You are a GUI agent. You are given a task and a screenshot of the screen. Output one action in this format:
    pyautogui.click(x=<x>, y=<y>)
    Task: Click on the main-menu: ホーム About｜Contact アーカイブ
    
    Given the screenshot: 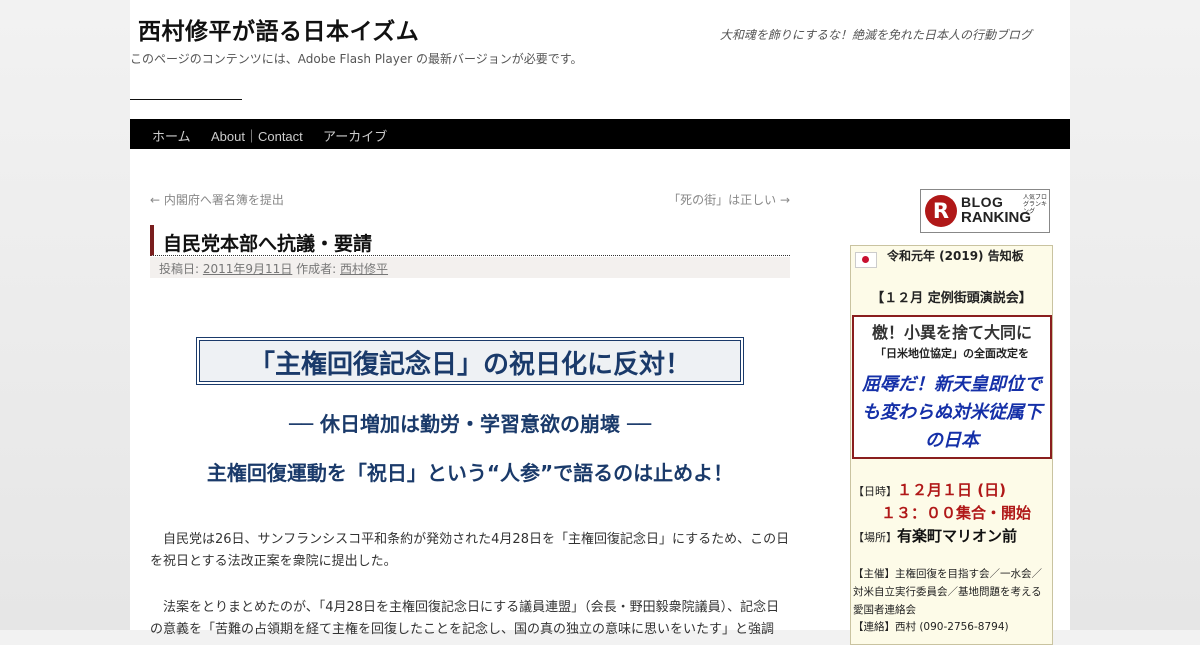 What is the action you would take?
    pyautogui.click(x=600, y=134)
    